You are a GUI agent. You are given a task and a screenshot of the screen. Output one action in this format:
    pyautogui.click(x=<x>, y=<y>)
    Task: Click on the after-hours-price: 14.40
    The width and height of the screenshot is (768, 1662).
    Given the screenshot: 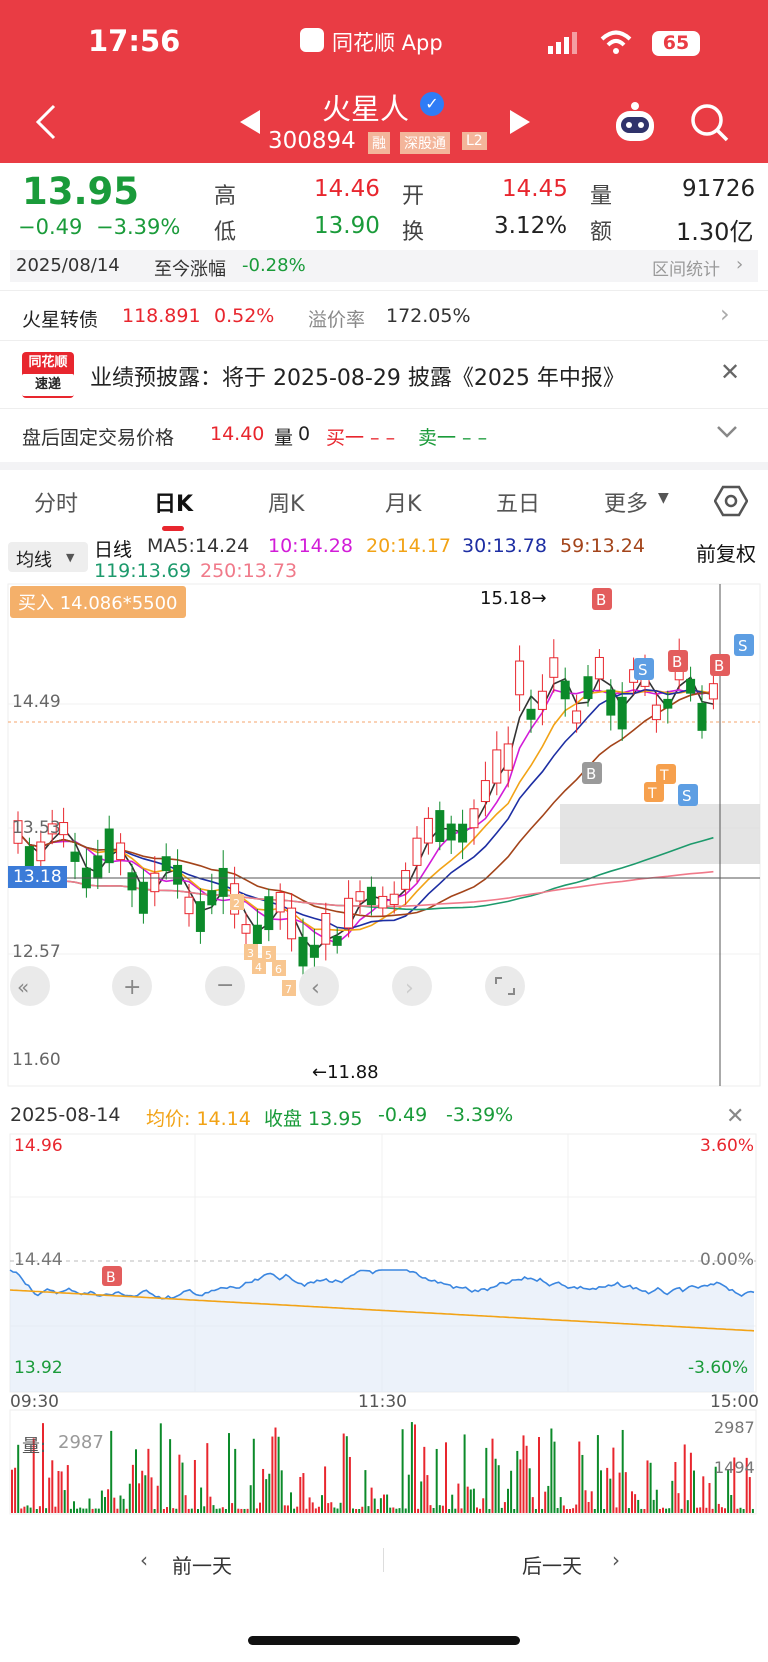 What is the action you would take?
    pyautogui.click(x=237, y=434)
    